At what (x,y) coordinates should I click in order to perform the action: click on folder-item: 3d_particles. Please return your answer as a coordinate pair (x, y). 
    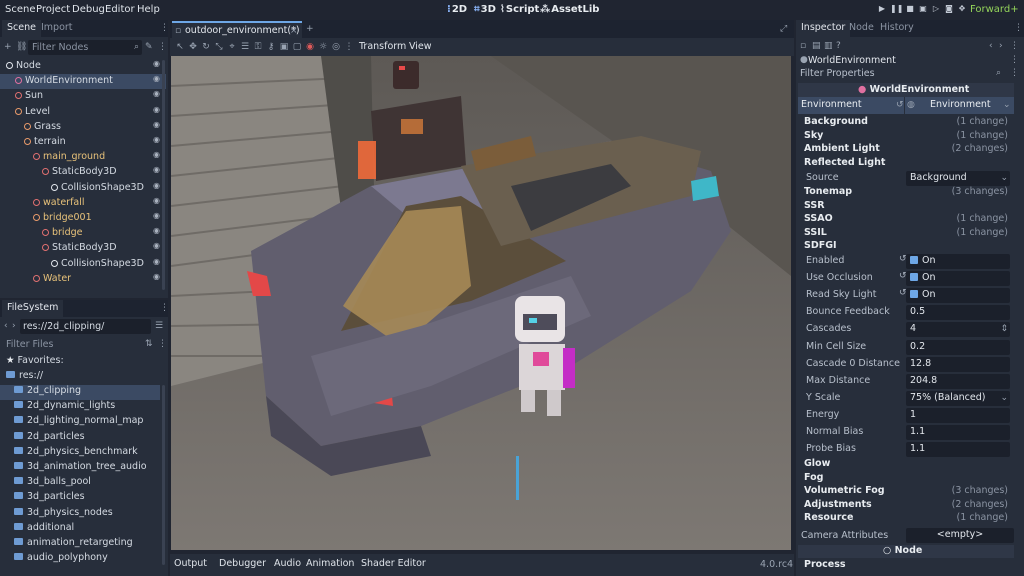
    Looking at the image, I should click on (80, 498).